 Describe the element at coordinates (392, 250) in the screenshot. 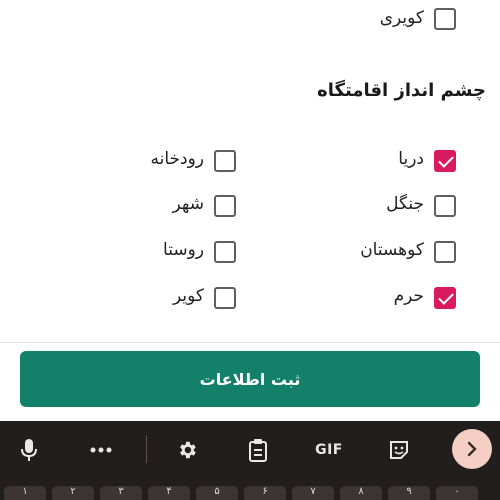

I see `checkbox-label: کوهستان` at that location.